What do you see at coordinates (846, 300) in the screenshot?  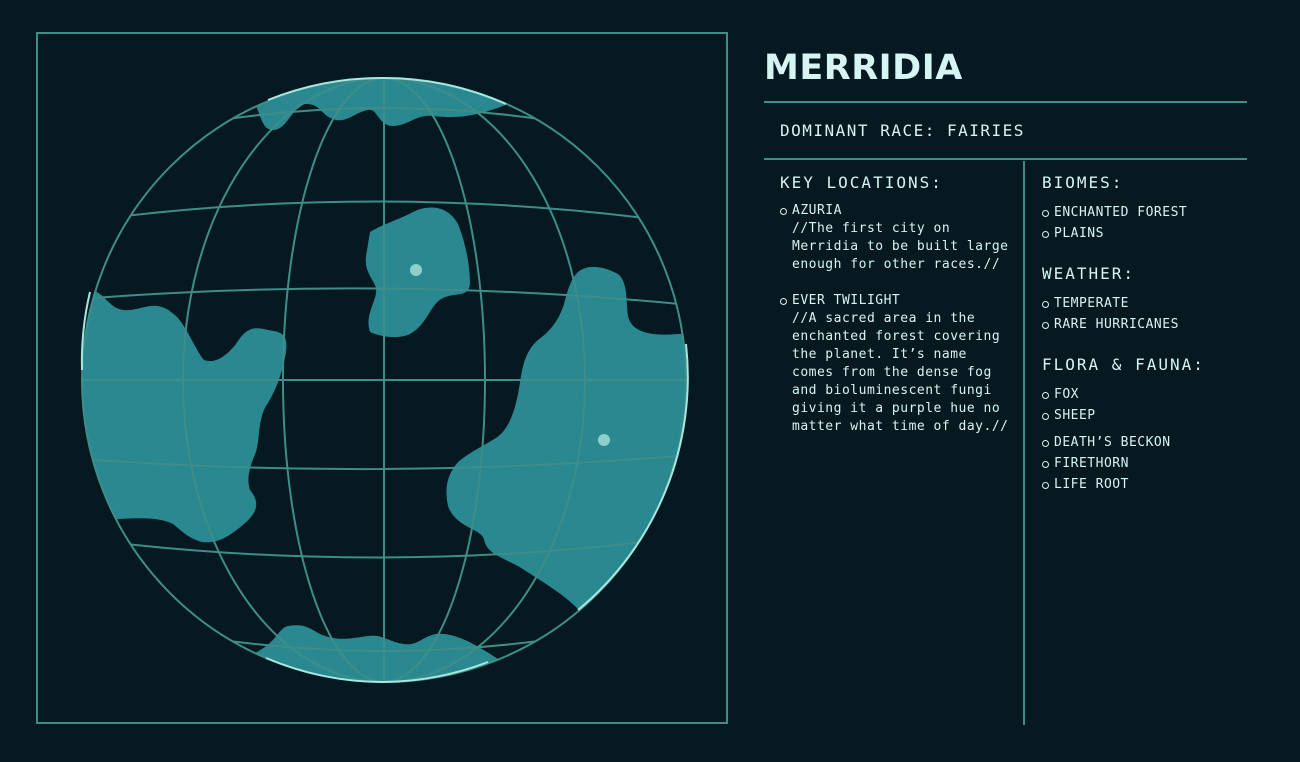 I see `location-name: EVER TWILIGHT` at bounding box center [846, 300].